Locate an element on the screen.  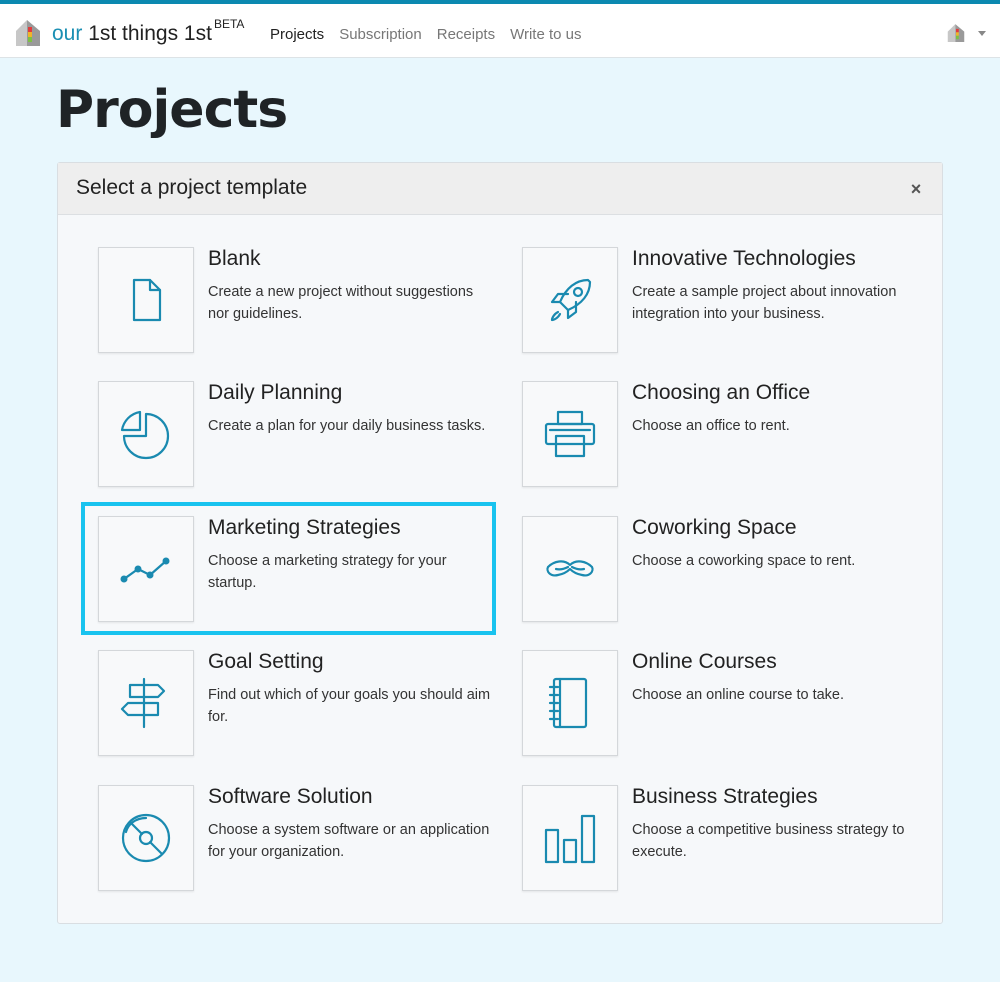
disc-icon is located at coordinates (146, 838).